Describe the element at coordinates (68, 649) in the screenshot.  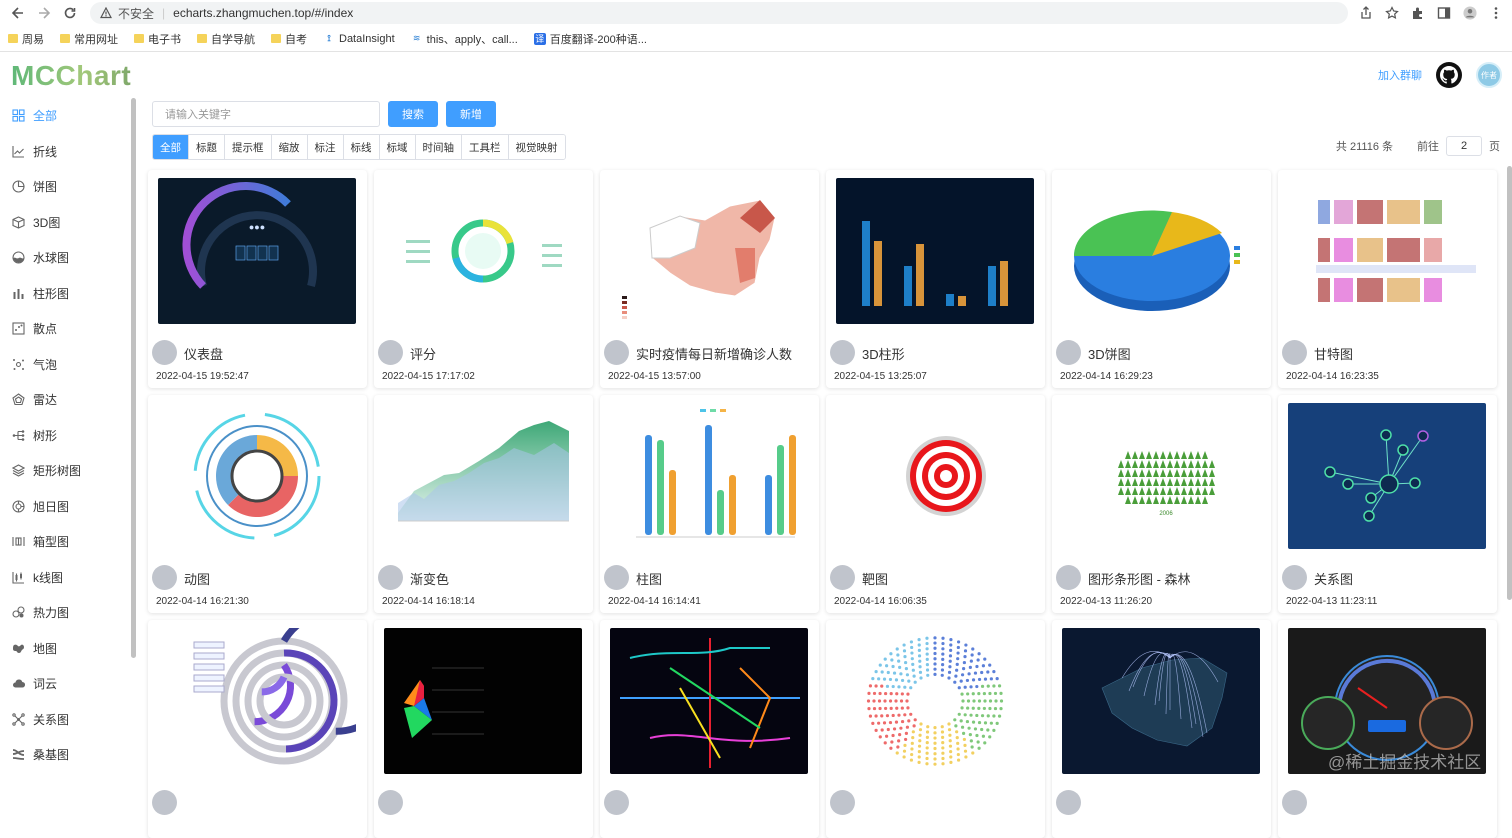
I see `sidebar-item: 地图` at that location.